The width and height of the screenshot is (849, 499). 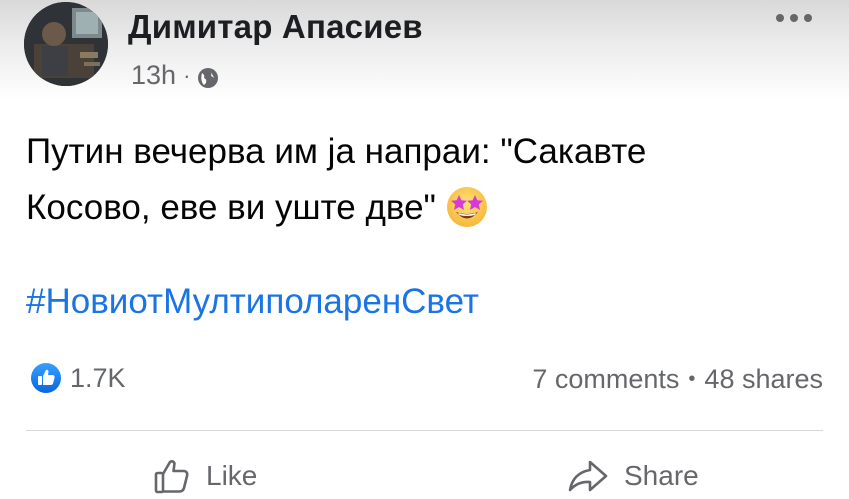 I want to click on divider, so click(x=424, y=430).